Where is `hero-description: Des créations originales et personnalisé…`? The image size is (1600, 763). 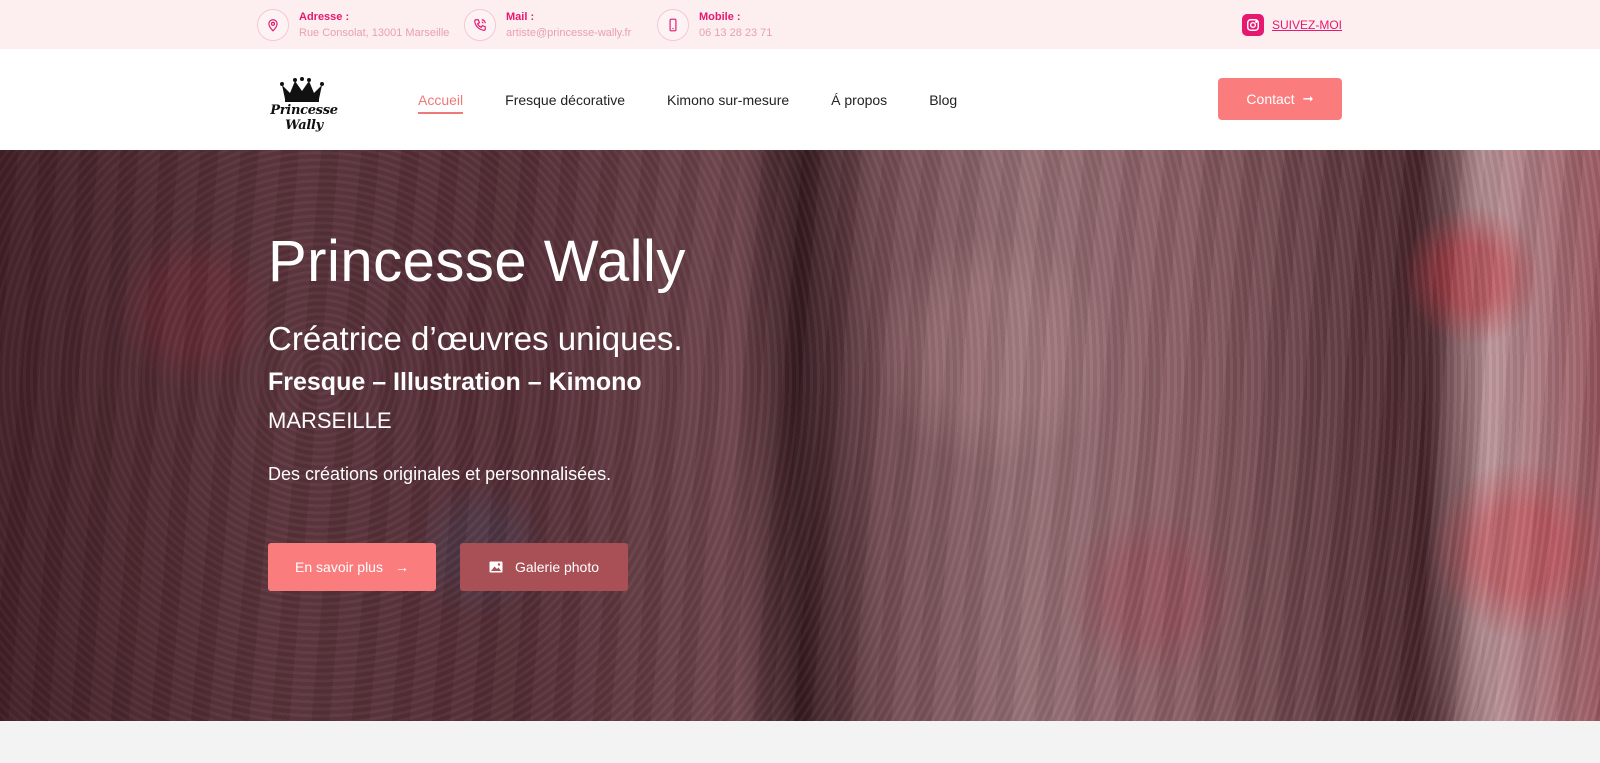
hero-description: Des créations originales et personnalisé… is located at coordinates (440, 474).